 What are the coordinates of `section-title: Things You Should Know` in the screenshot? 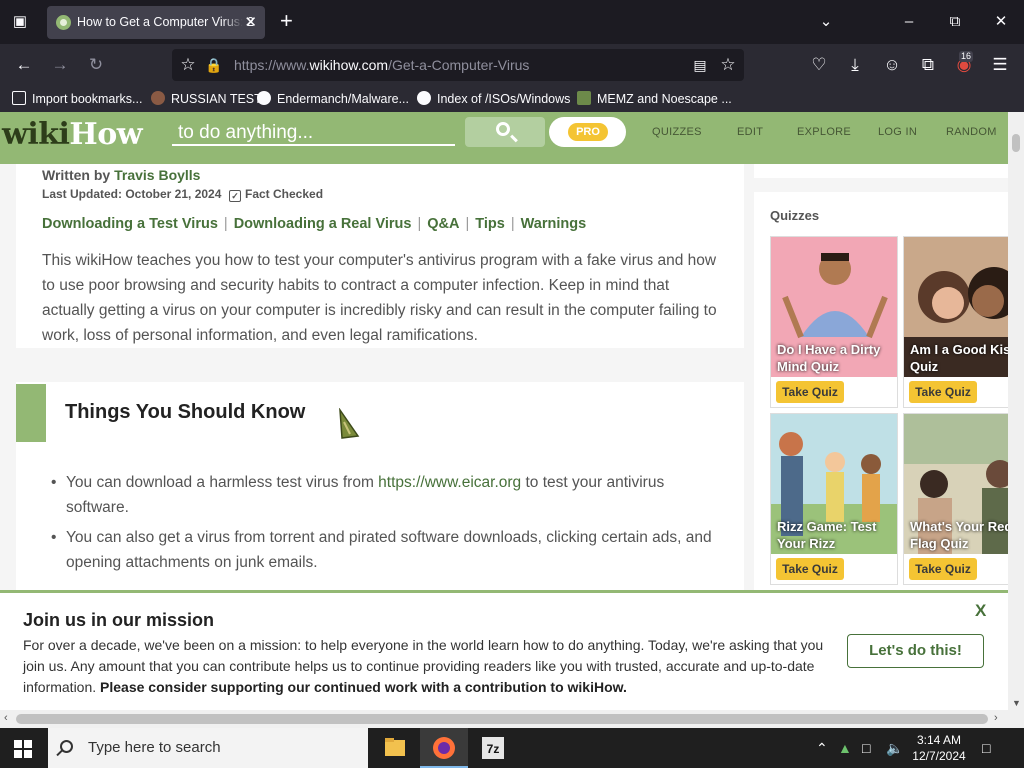 It's located at (185, 412).